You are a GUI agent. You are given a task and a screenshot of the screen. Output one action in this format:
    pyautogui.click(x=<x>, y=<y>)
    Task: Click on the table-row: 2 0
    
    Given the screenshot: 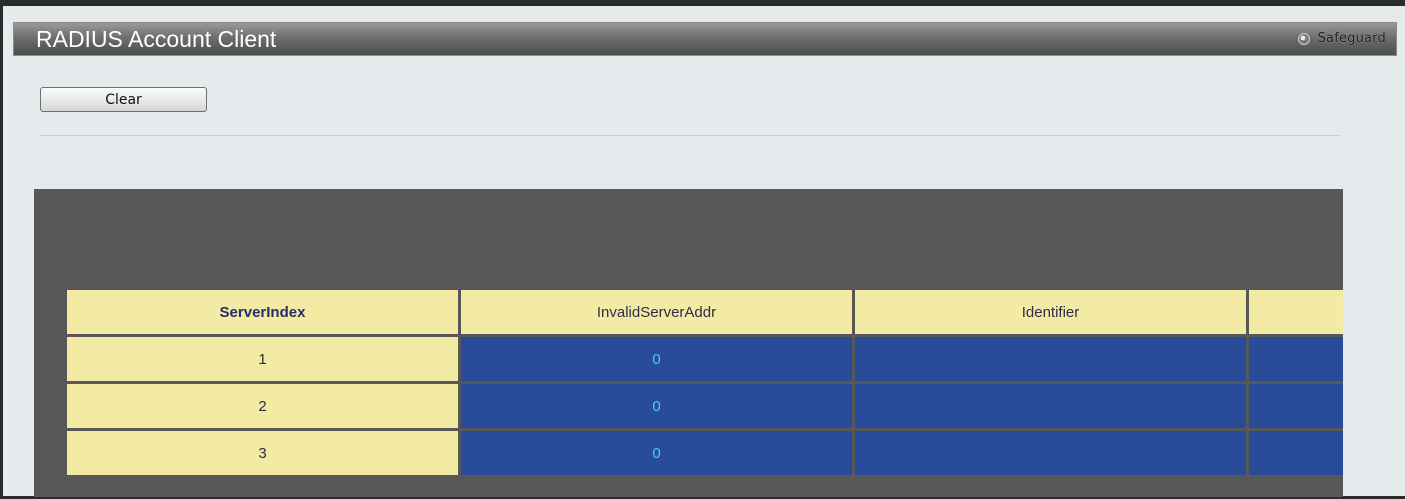 What is the action you would take?
    pyautogui.click(x=703, y=406)
    